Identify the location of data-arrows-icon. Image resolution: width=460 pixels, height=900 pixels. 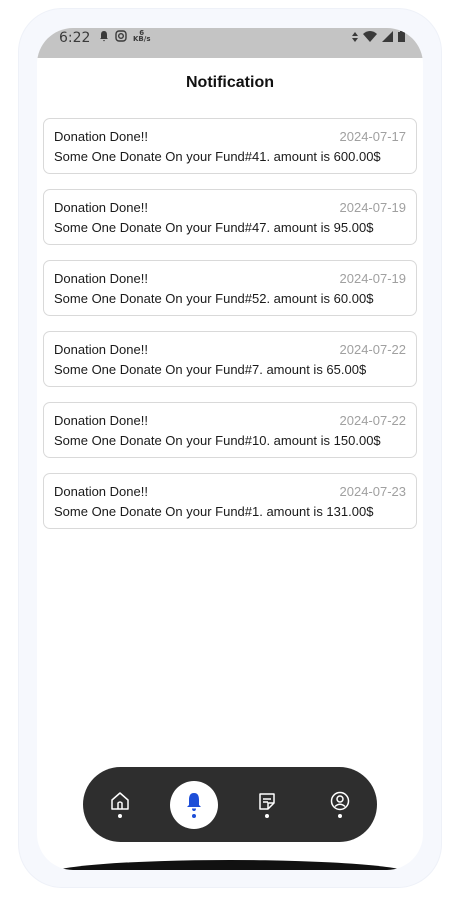
(355, 36).